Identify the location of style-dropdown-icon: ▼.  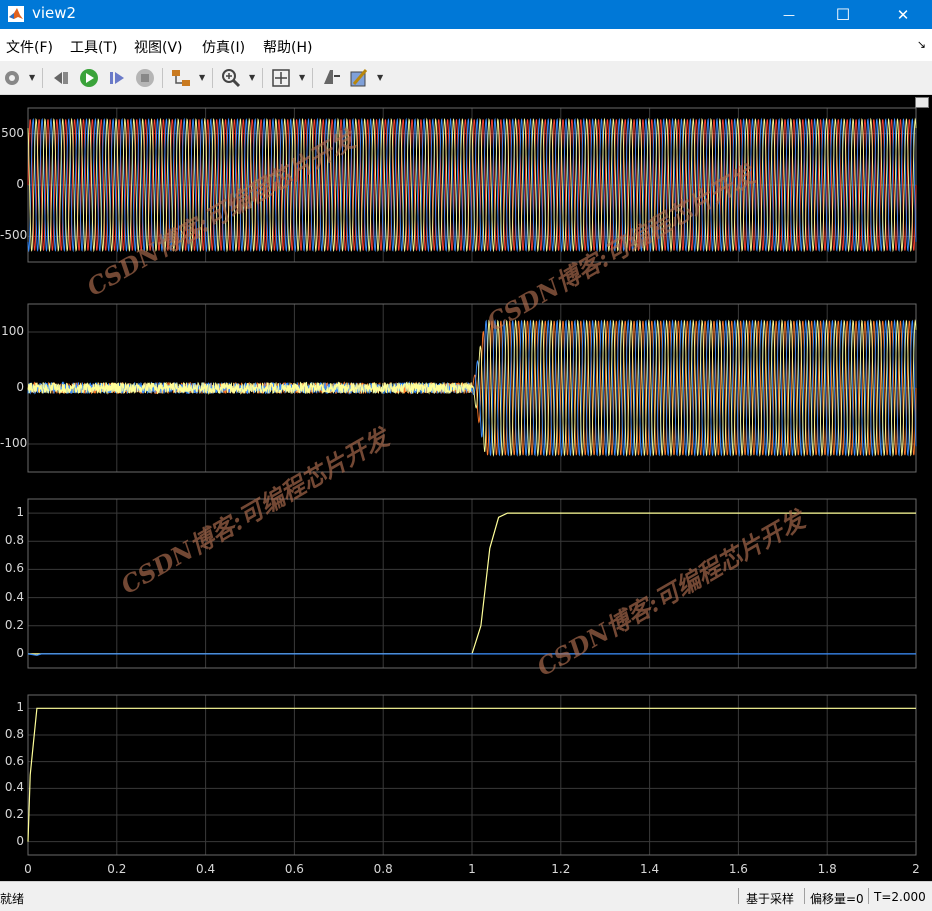
(380, 77).